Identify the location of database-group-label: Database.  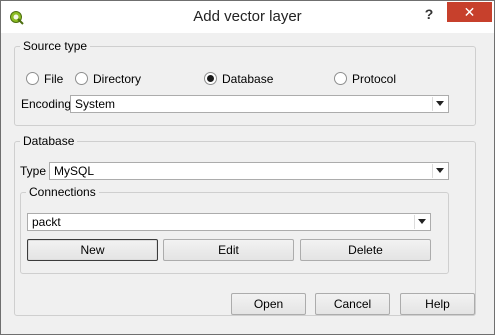
(49, 141).